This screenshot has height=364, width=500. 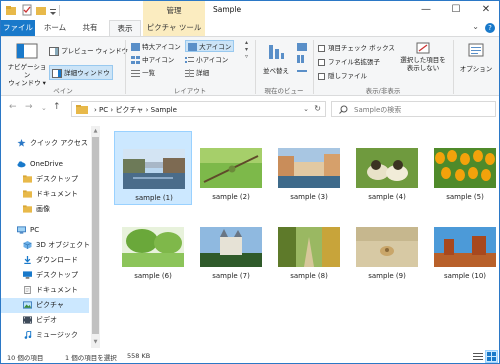 I want to click on collapse-ribbon-icon: ⌄, so click(x=475, y=26).